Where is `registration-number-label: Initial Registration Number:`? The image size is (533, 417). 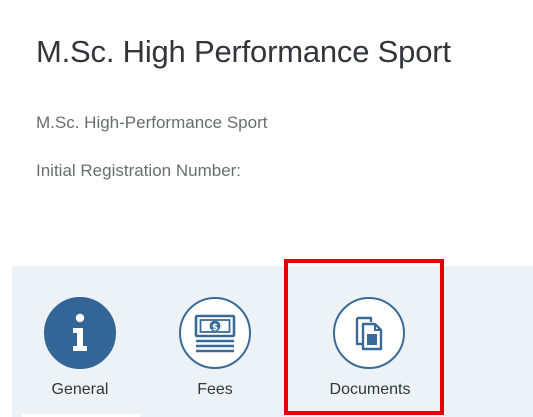 registration-number-label: Initial Registration Number: is located at coordinates (139, 170).